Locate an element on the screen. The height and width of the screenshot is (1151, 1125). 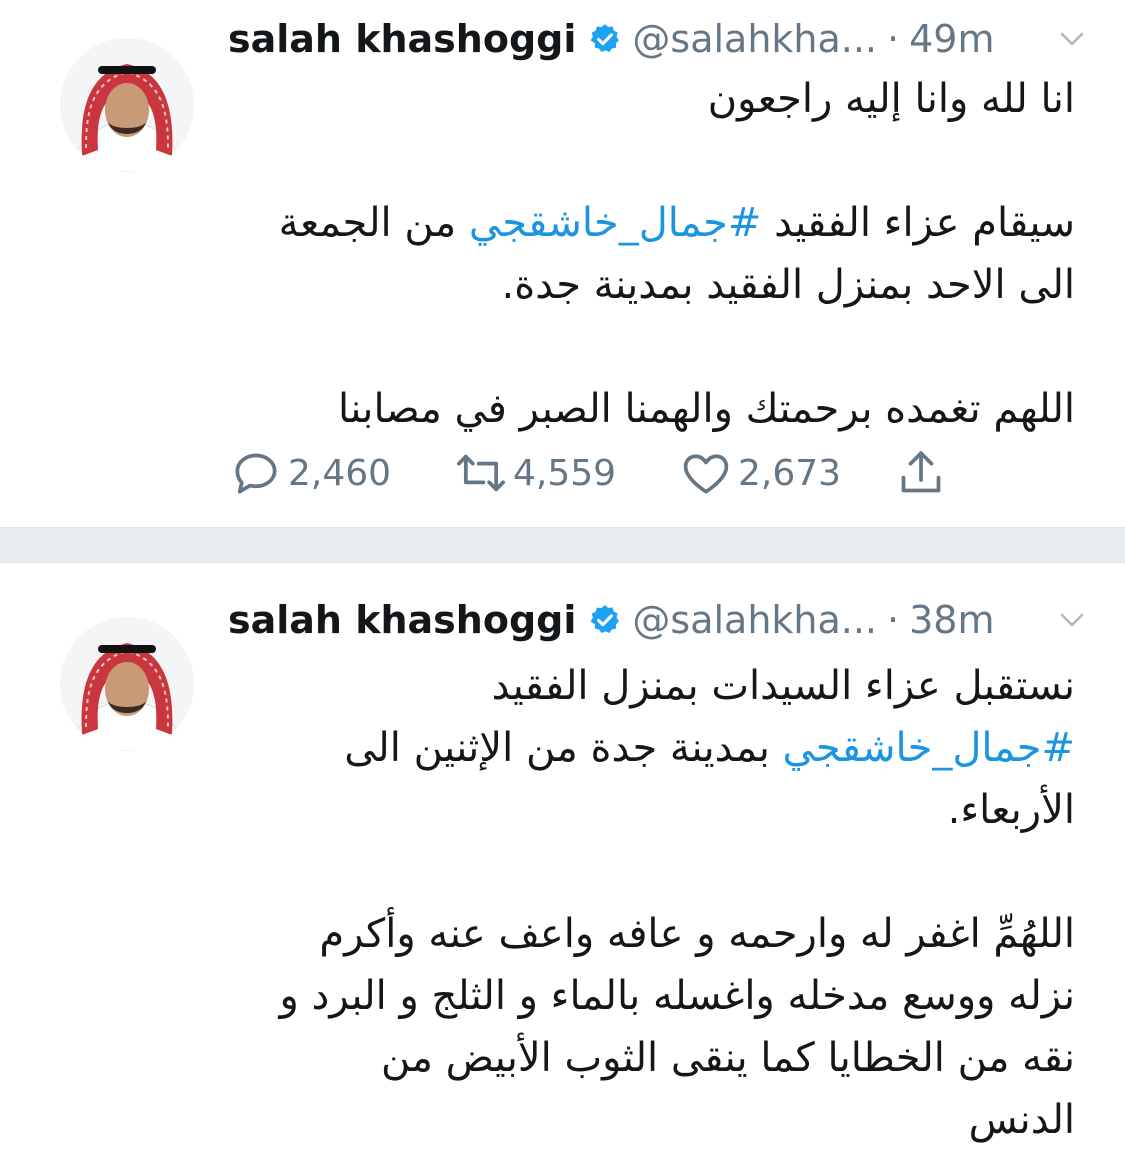
share-icon is located at coordinates (921, 472).